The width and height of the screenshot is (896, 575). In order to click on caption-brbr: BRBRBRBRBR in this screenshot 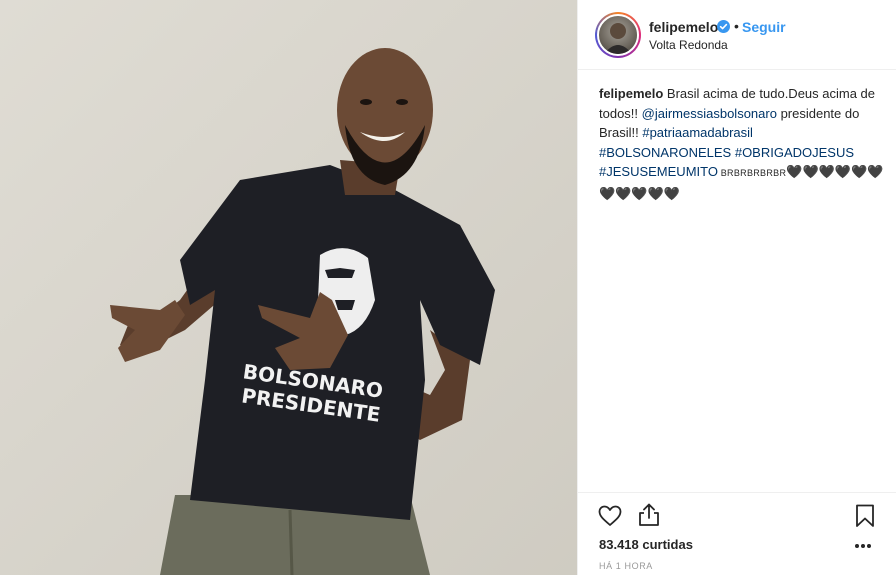, I will do `click(752, 173)`.